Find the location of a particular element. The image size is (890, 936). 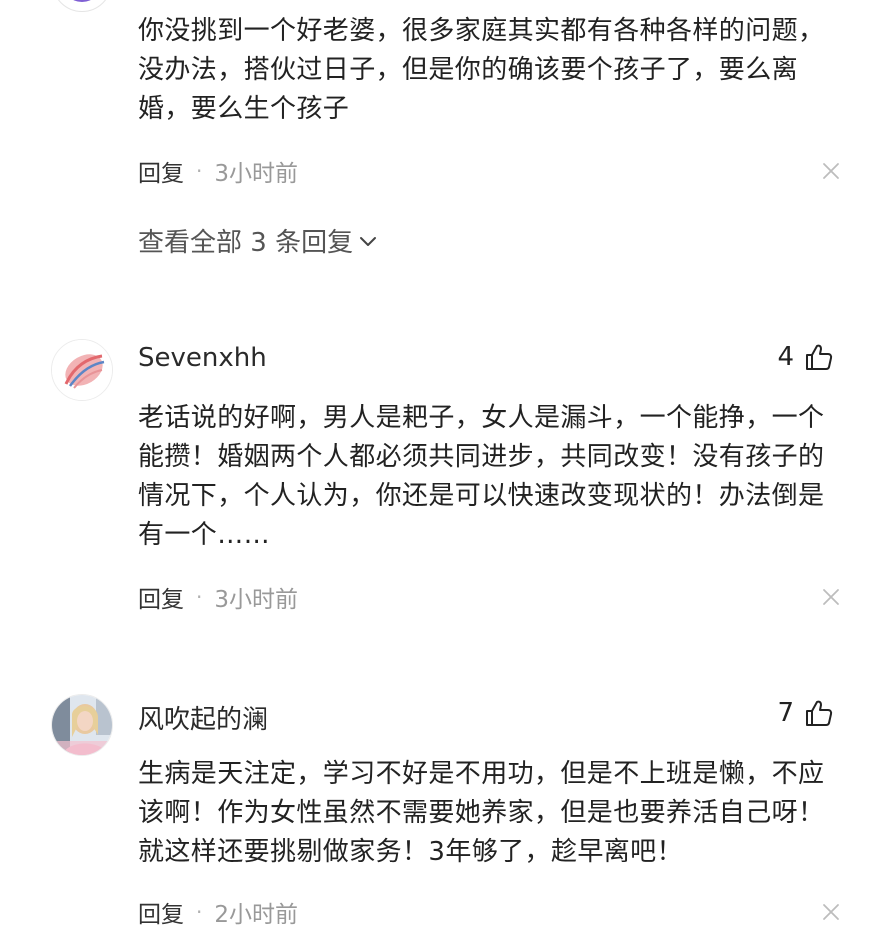

chevron-down-icon is located at coordinates (368, 241).